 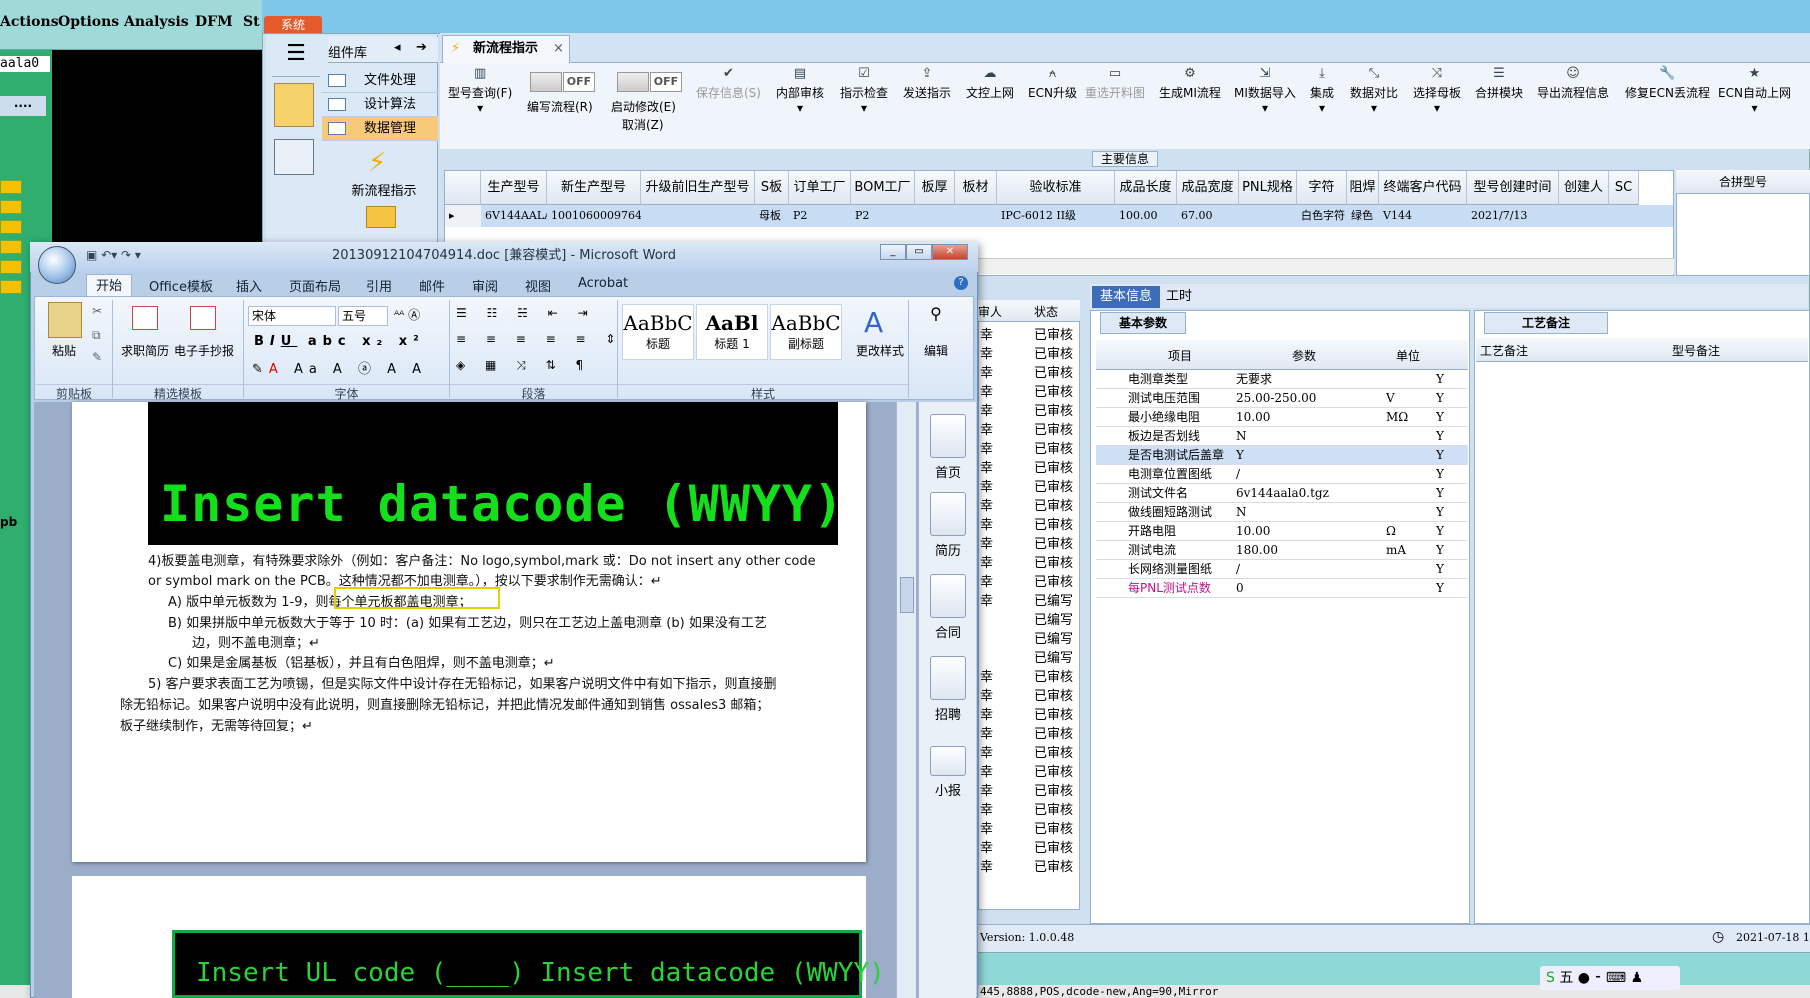 I want to click on tab-office-templates: Office模板, so click(x=181, y=285).